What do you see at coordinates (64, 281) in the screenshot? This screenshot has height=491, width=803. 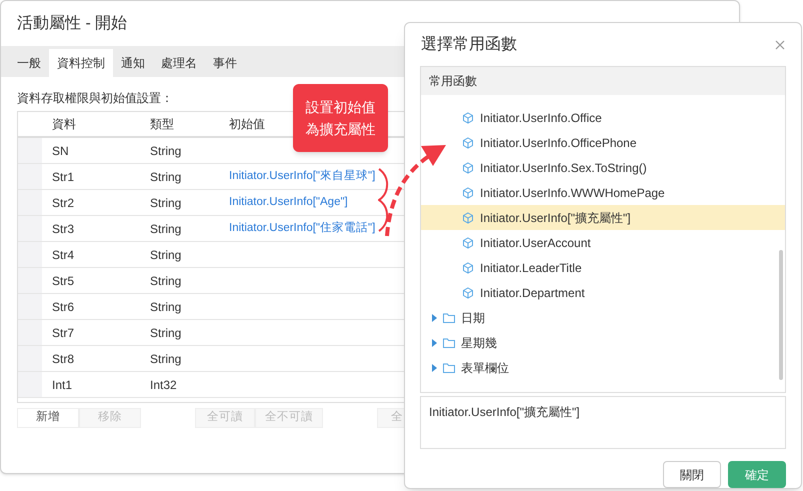 I see `table-cell-text: Str5` at bounding box center [64, 281].